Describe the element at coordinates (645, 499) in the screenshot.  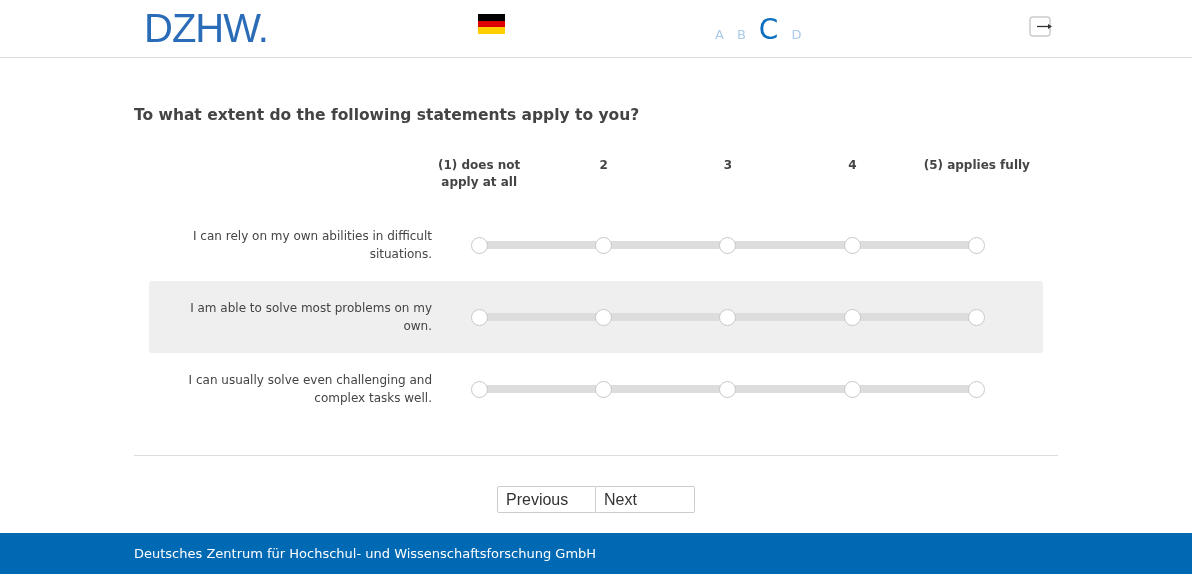
I see `nav-button: Next` at that location.